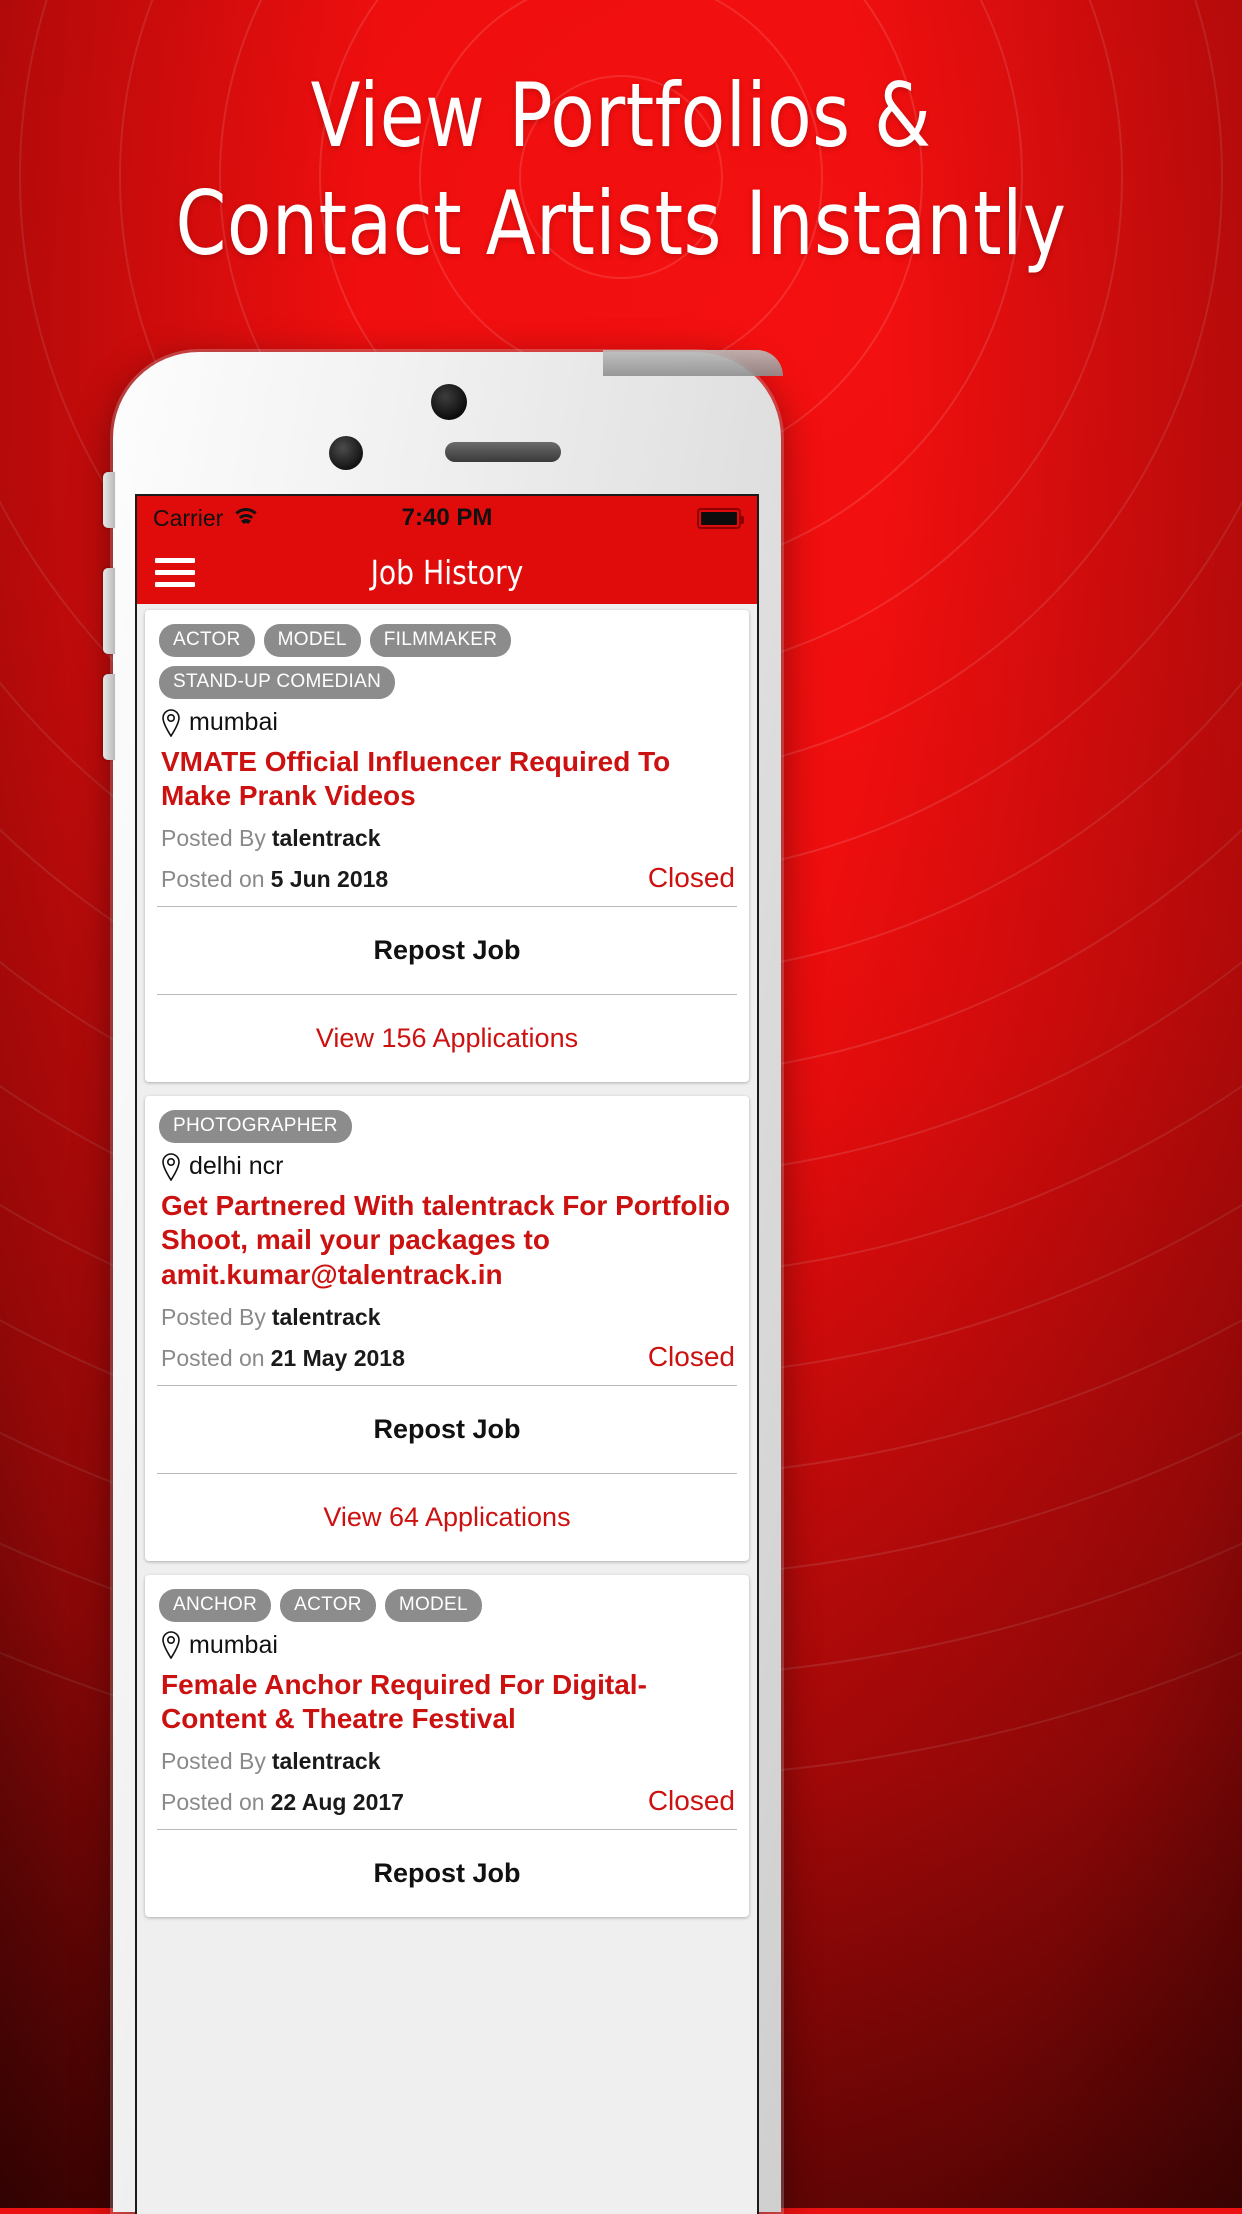  I want to click on hamburger-menu-icon, so click(175, 572).